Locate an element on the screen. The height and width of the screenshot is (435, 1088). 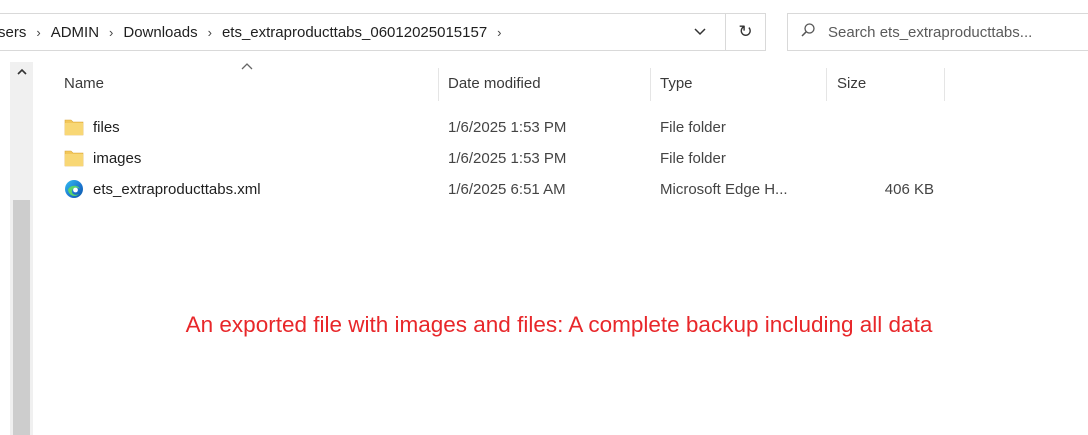
file-row-images: images 1/6/2025 1:53 PM File folder is located at coordinates (561, 158).